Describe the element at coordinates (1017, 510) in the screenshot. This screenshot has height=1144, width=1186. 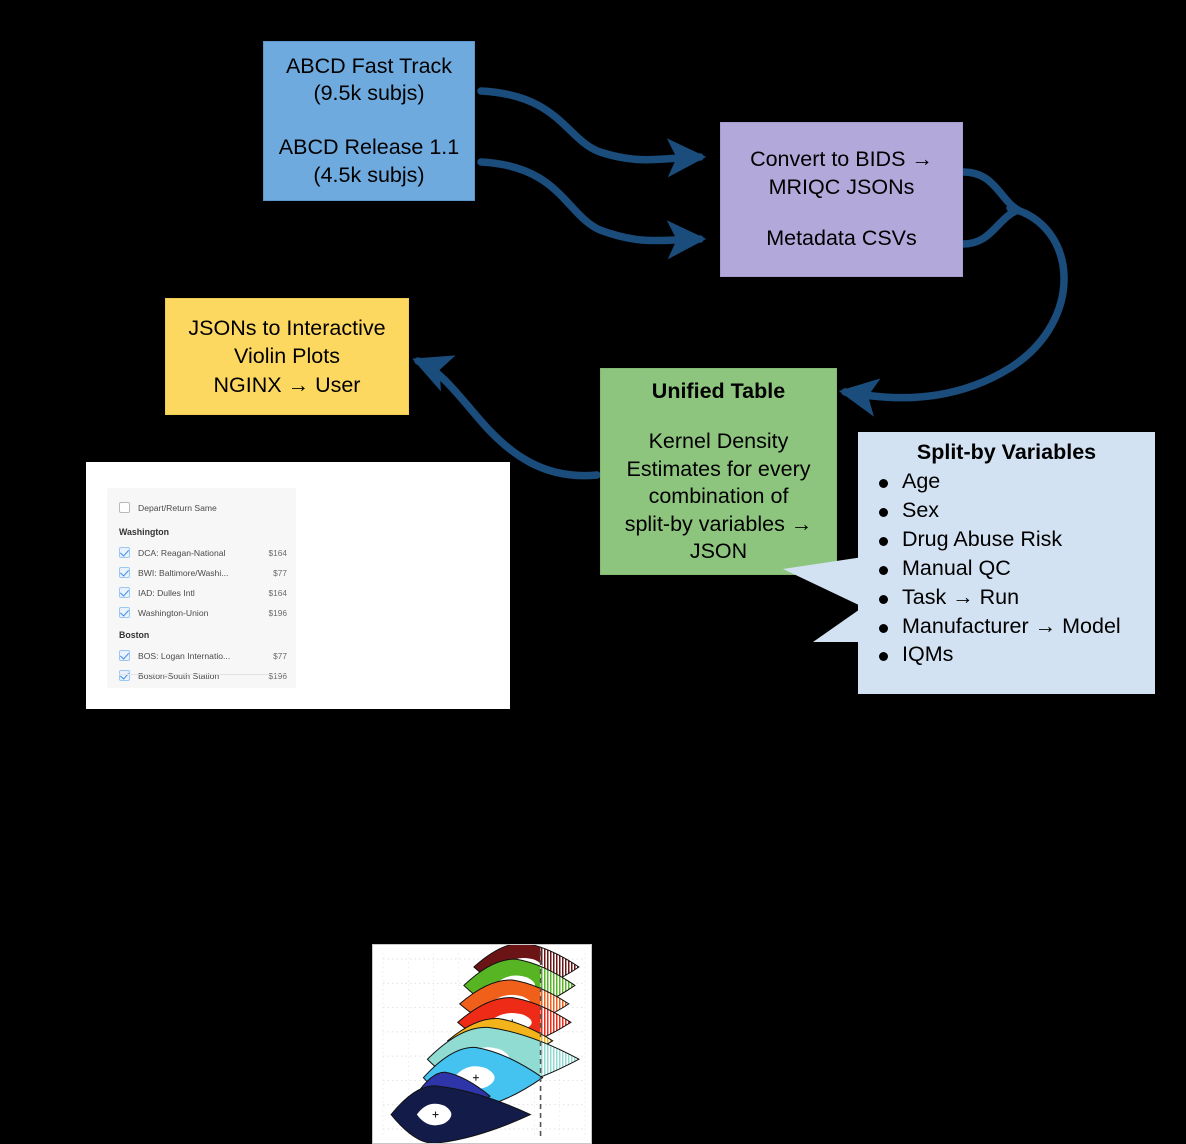
I see `splitby-item: Sex` at that location.